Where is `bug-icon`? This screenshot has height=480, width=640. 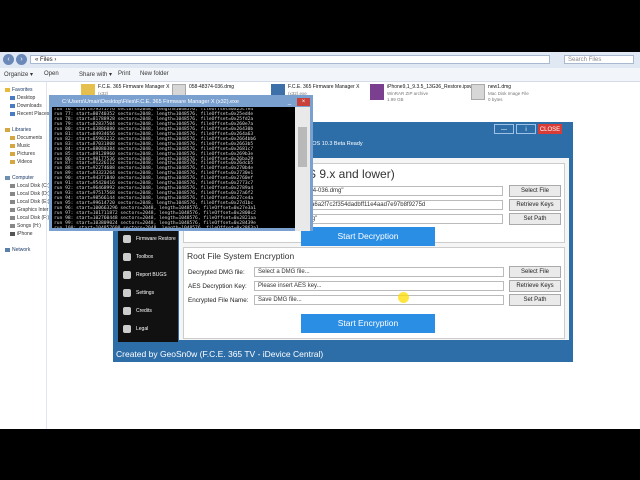
bug-icon is located at coordinates (127, 275).